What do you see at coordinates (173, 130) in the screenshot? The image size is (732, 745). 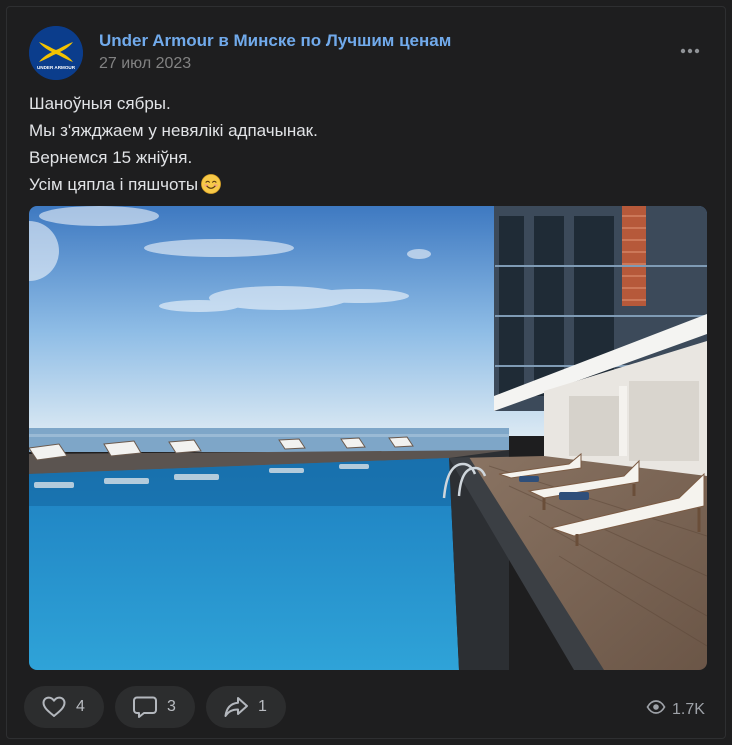 I see `post-text-line: Мы з'яжджаем у невялікі адпачынак.` at bounding box center [173, 130].